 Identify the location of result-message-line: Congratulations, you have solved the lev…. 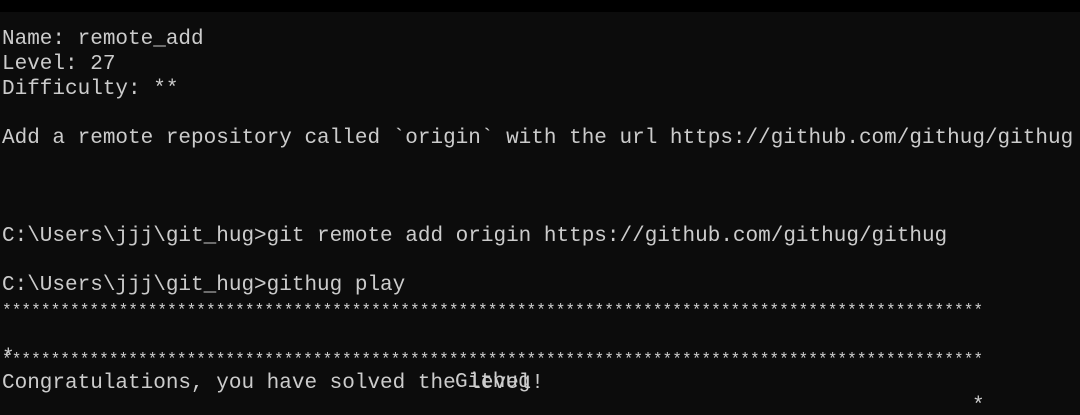
(273, 383).